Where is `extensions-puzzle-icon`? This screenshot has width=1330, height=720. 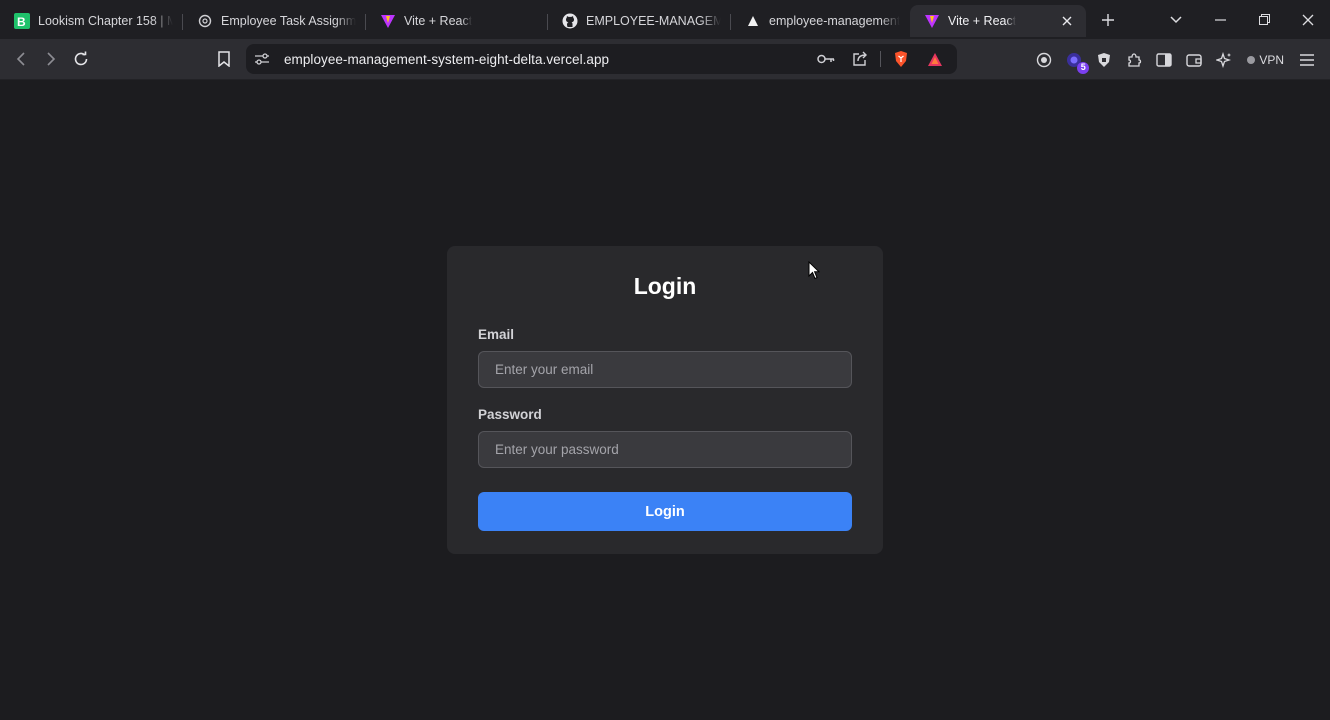 extensions-puzzle-icon is located at coordinates (1134, 60).